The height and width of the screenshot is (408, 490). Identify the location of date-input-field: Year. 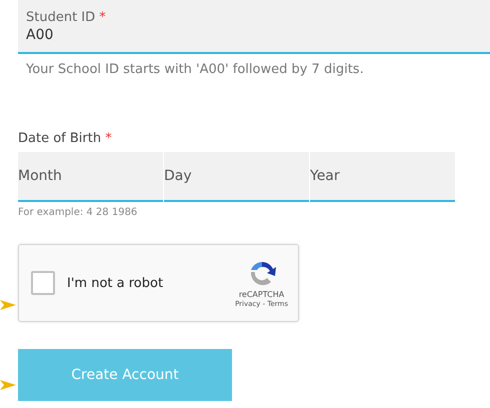
(382, 177).